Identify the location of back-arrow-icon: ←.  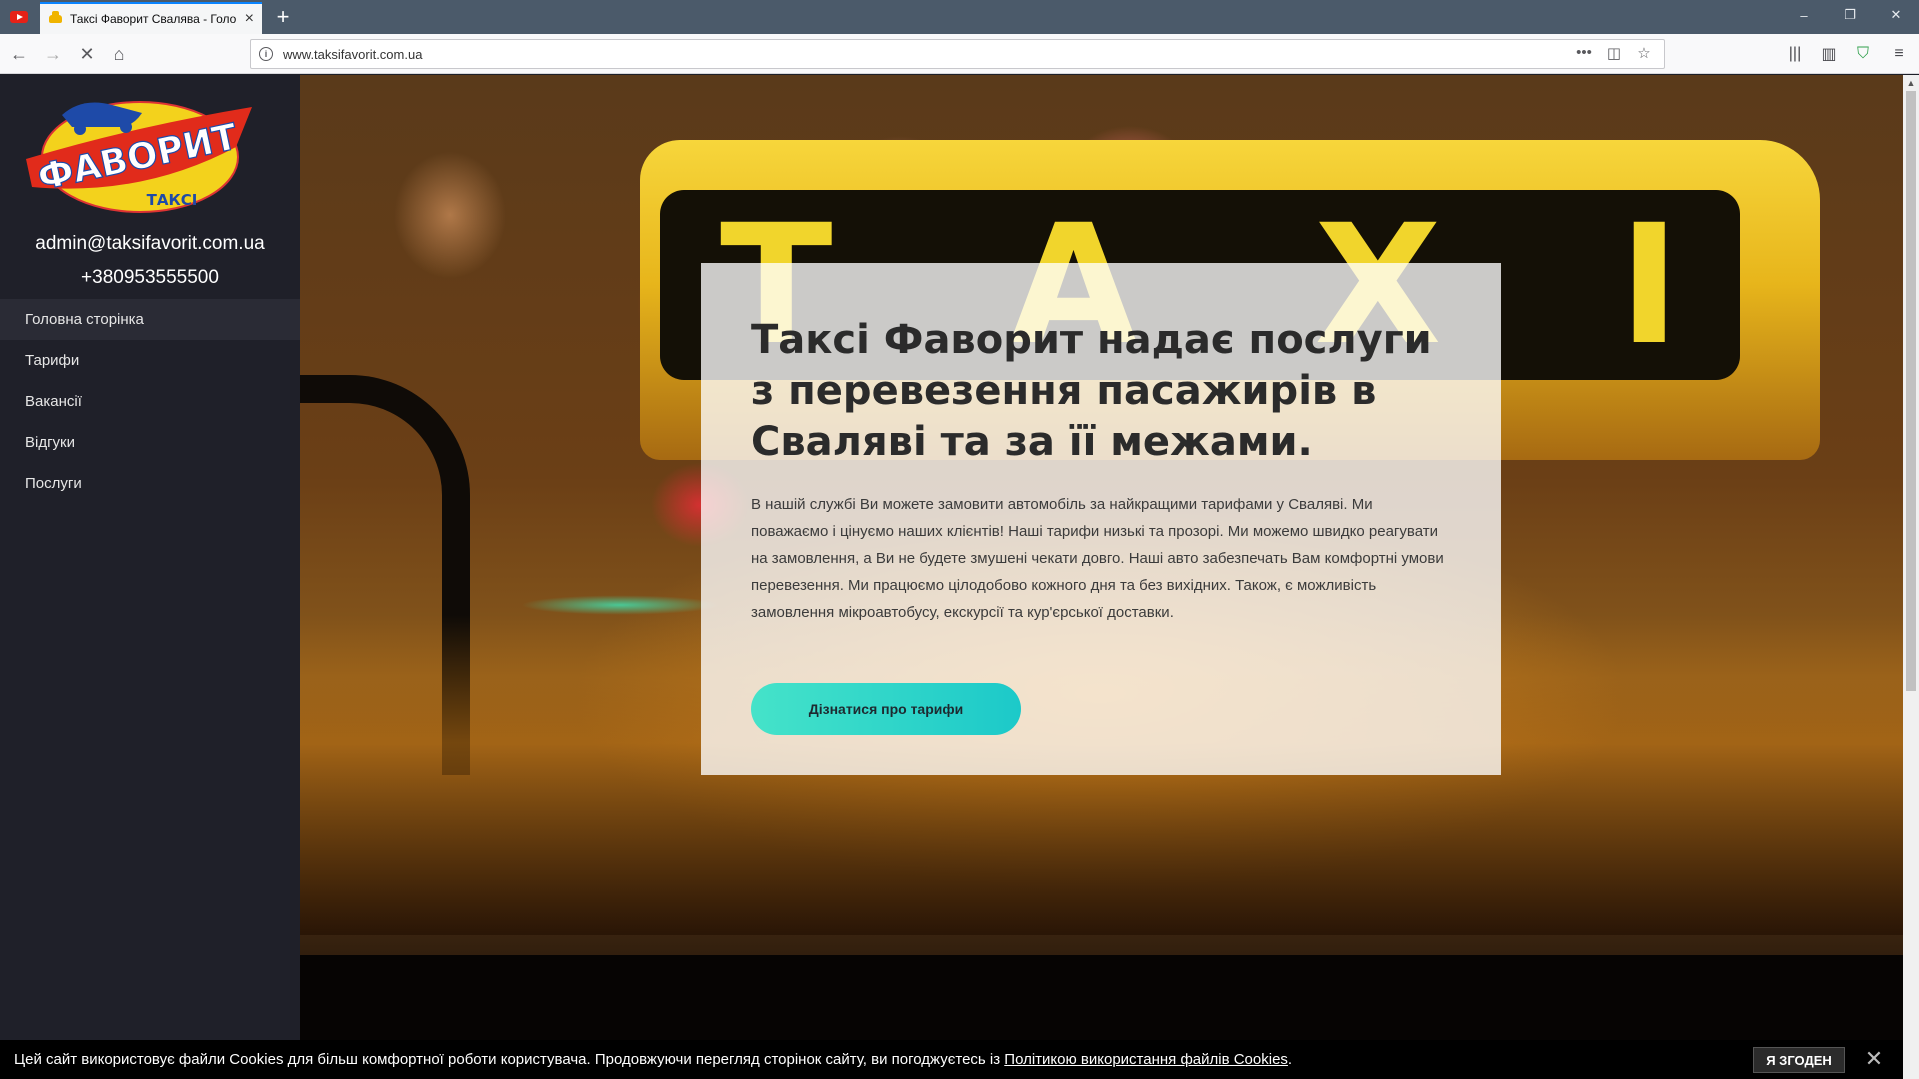
(19, 54).